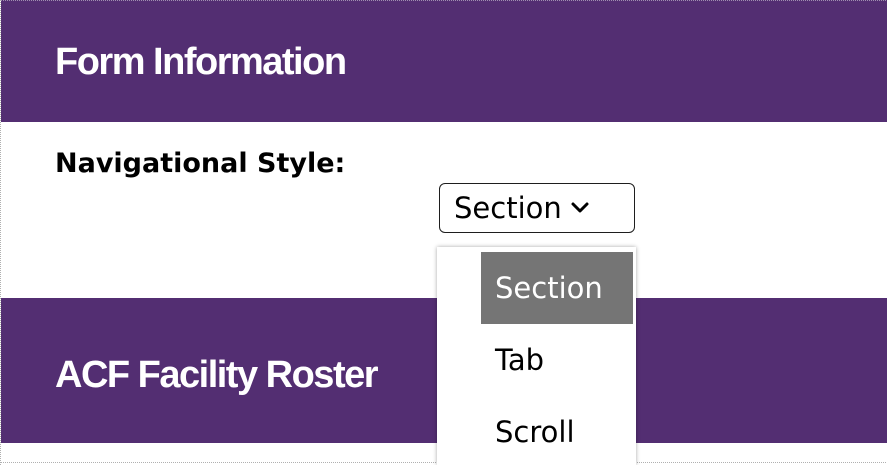 This screenshot has width=887, height=465. I want to click on dropdown-option-scroll: Scroll, so click(556, 430).